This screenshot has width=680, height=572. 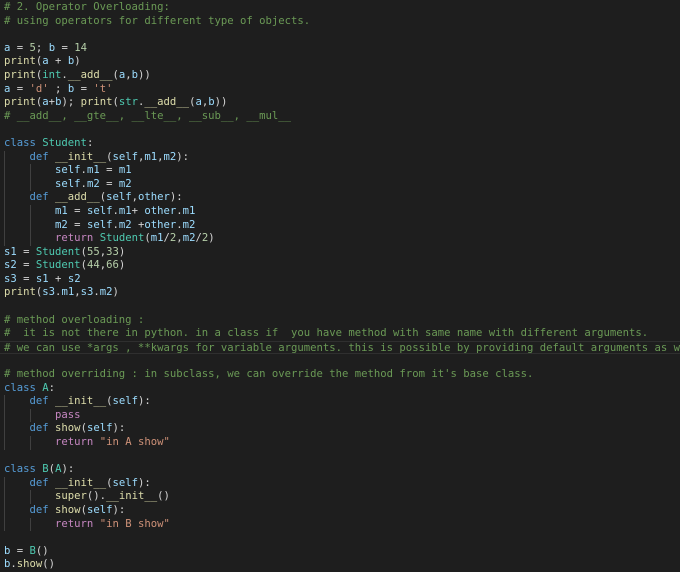 I want to click on code-line: return Student(m1/2,m2/2), so click(x=340, y=239).